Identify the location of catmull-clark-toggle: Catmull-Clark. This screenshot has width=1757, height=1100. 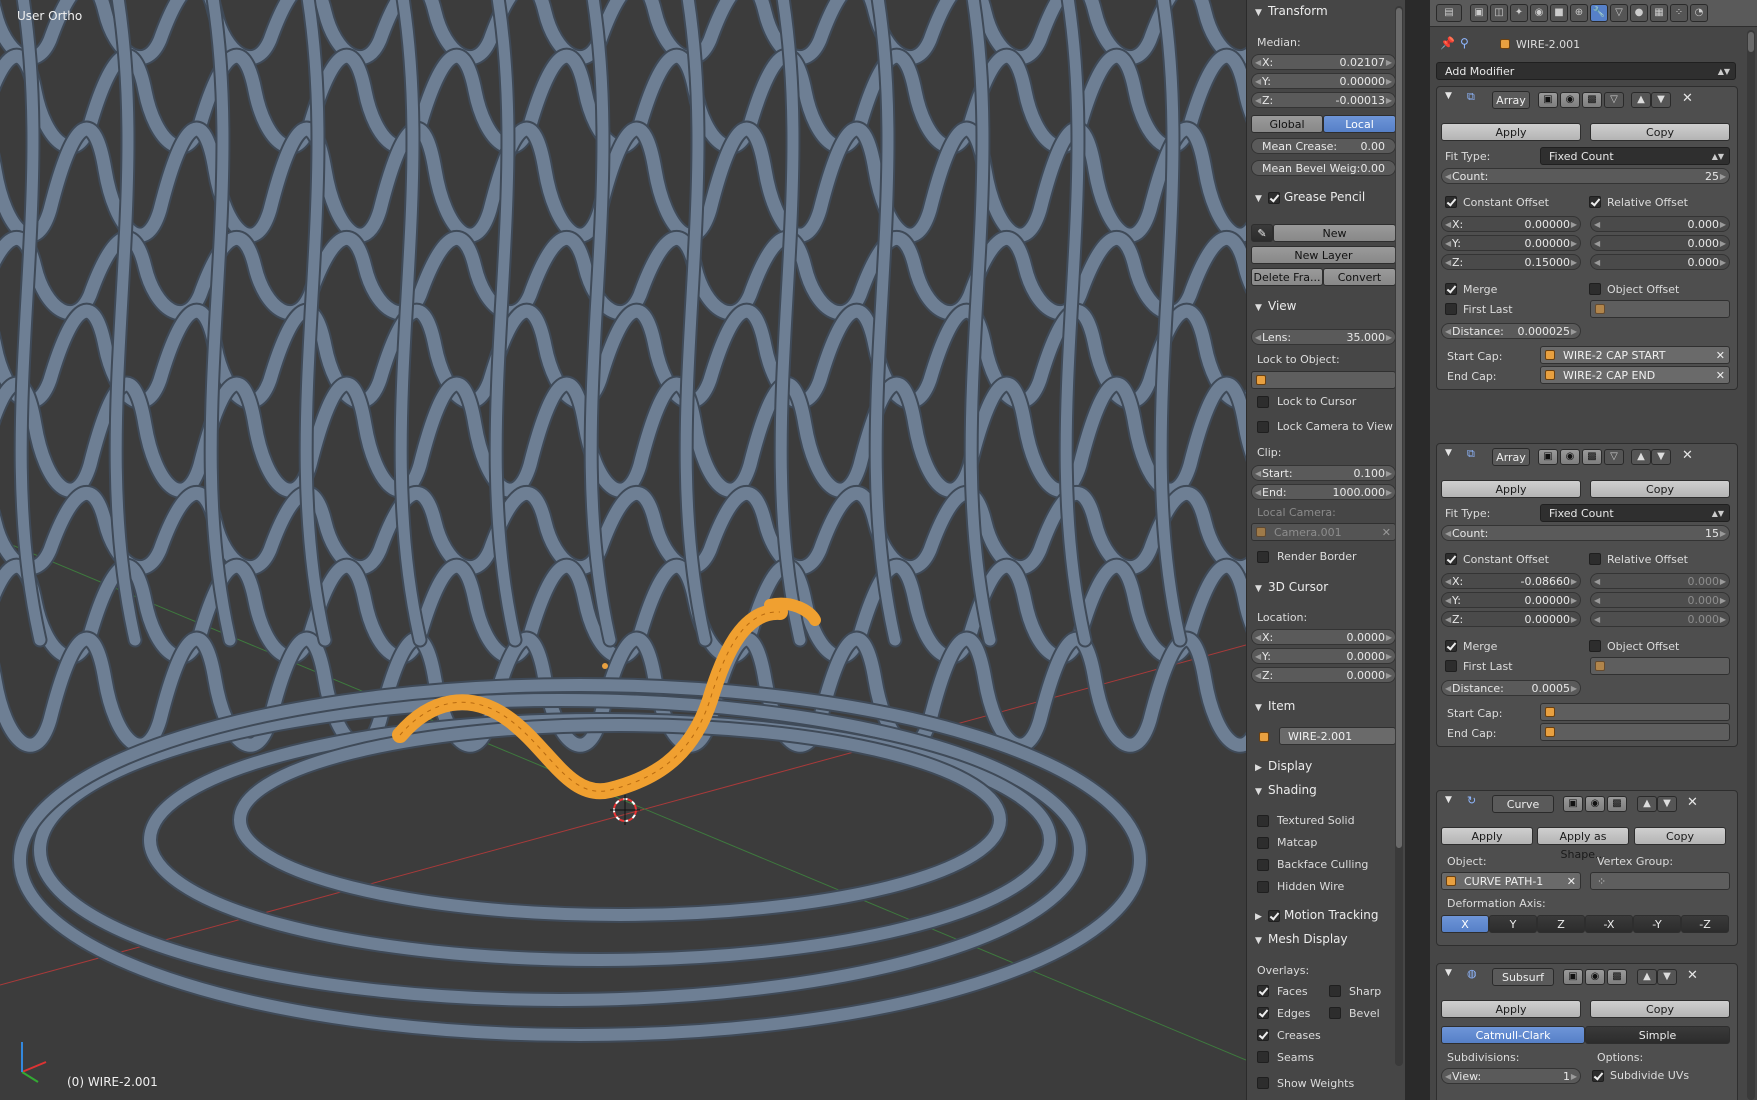
(1513, 1035).